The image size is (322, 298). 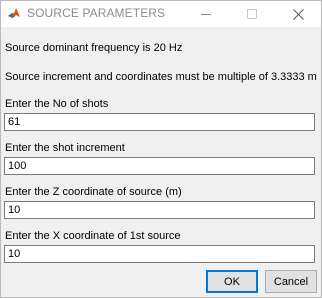 I want to click on frequency-info: Source dominant frequency is 20 Hz, so click(x=94, y=48).